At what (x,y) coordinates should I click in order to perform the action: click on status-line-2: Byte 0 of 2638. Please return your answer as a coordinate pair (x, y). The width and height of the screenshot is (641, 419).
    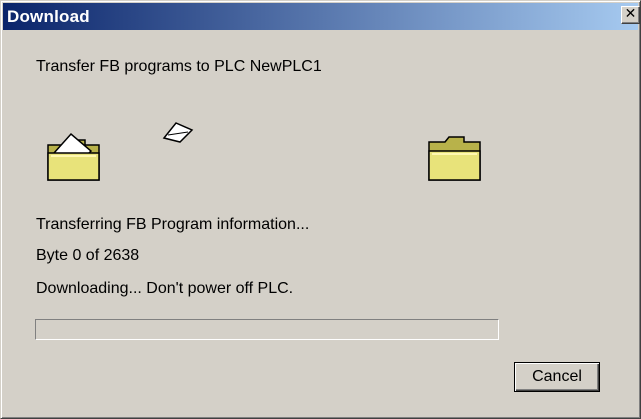
    Looking at the image, I should click on (88, 255).